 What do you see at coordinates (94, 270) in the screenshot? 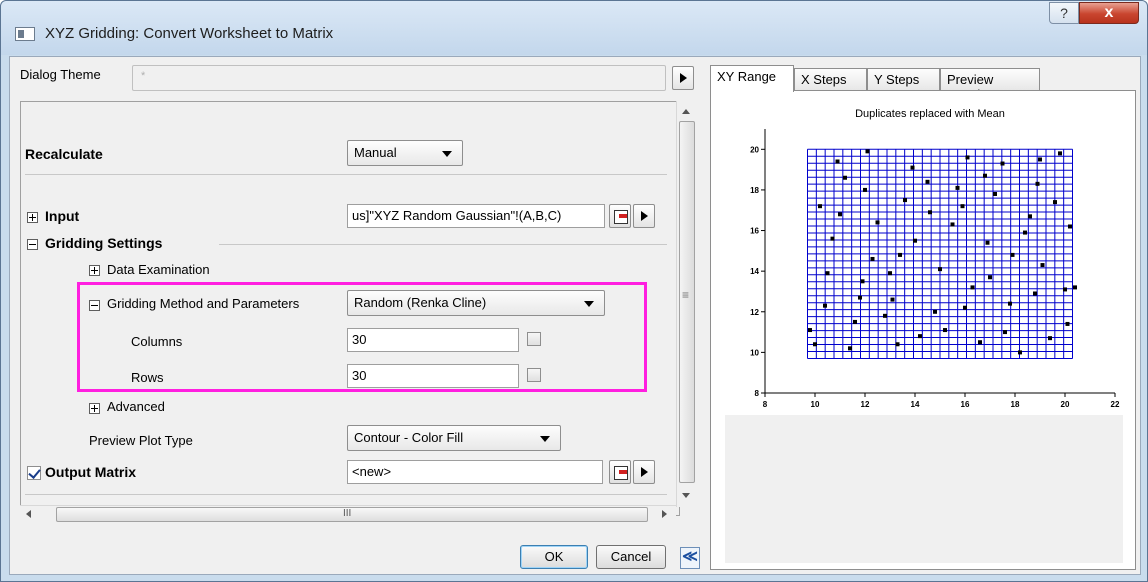
I see `data-examination-expand-icon` at bounding box center [94, 270].